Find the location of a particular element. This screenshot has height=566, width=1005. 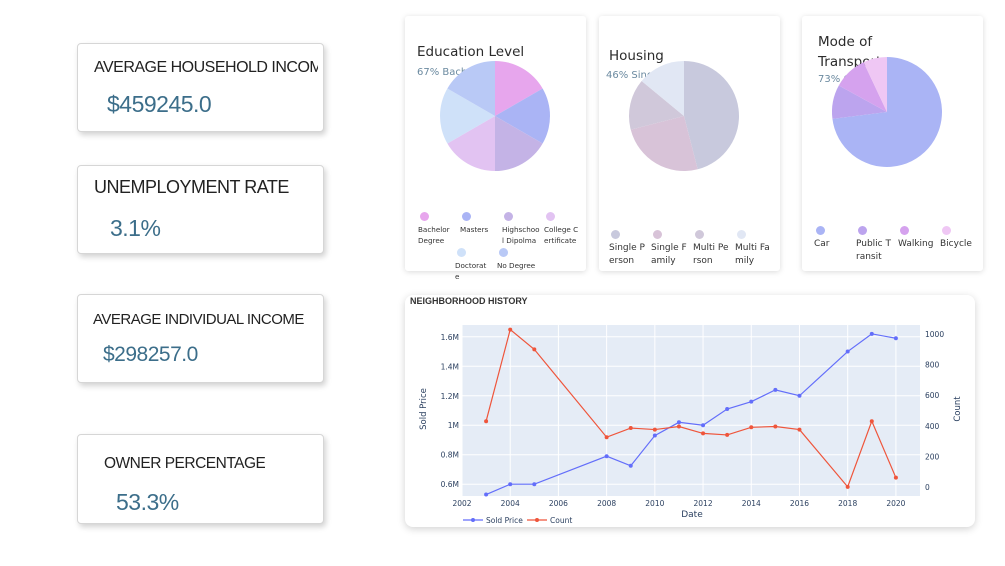

legend-label: College Certificate is located at coordinates (561, 235).